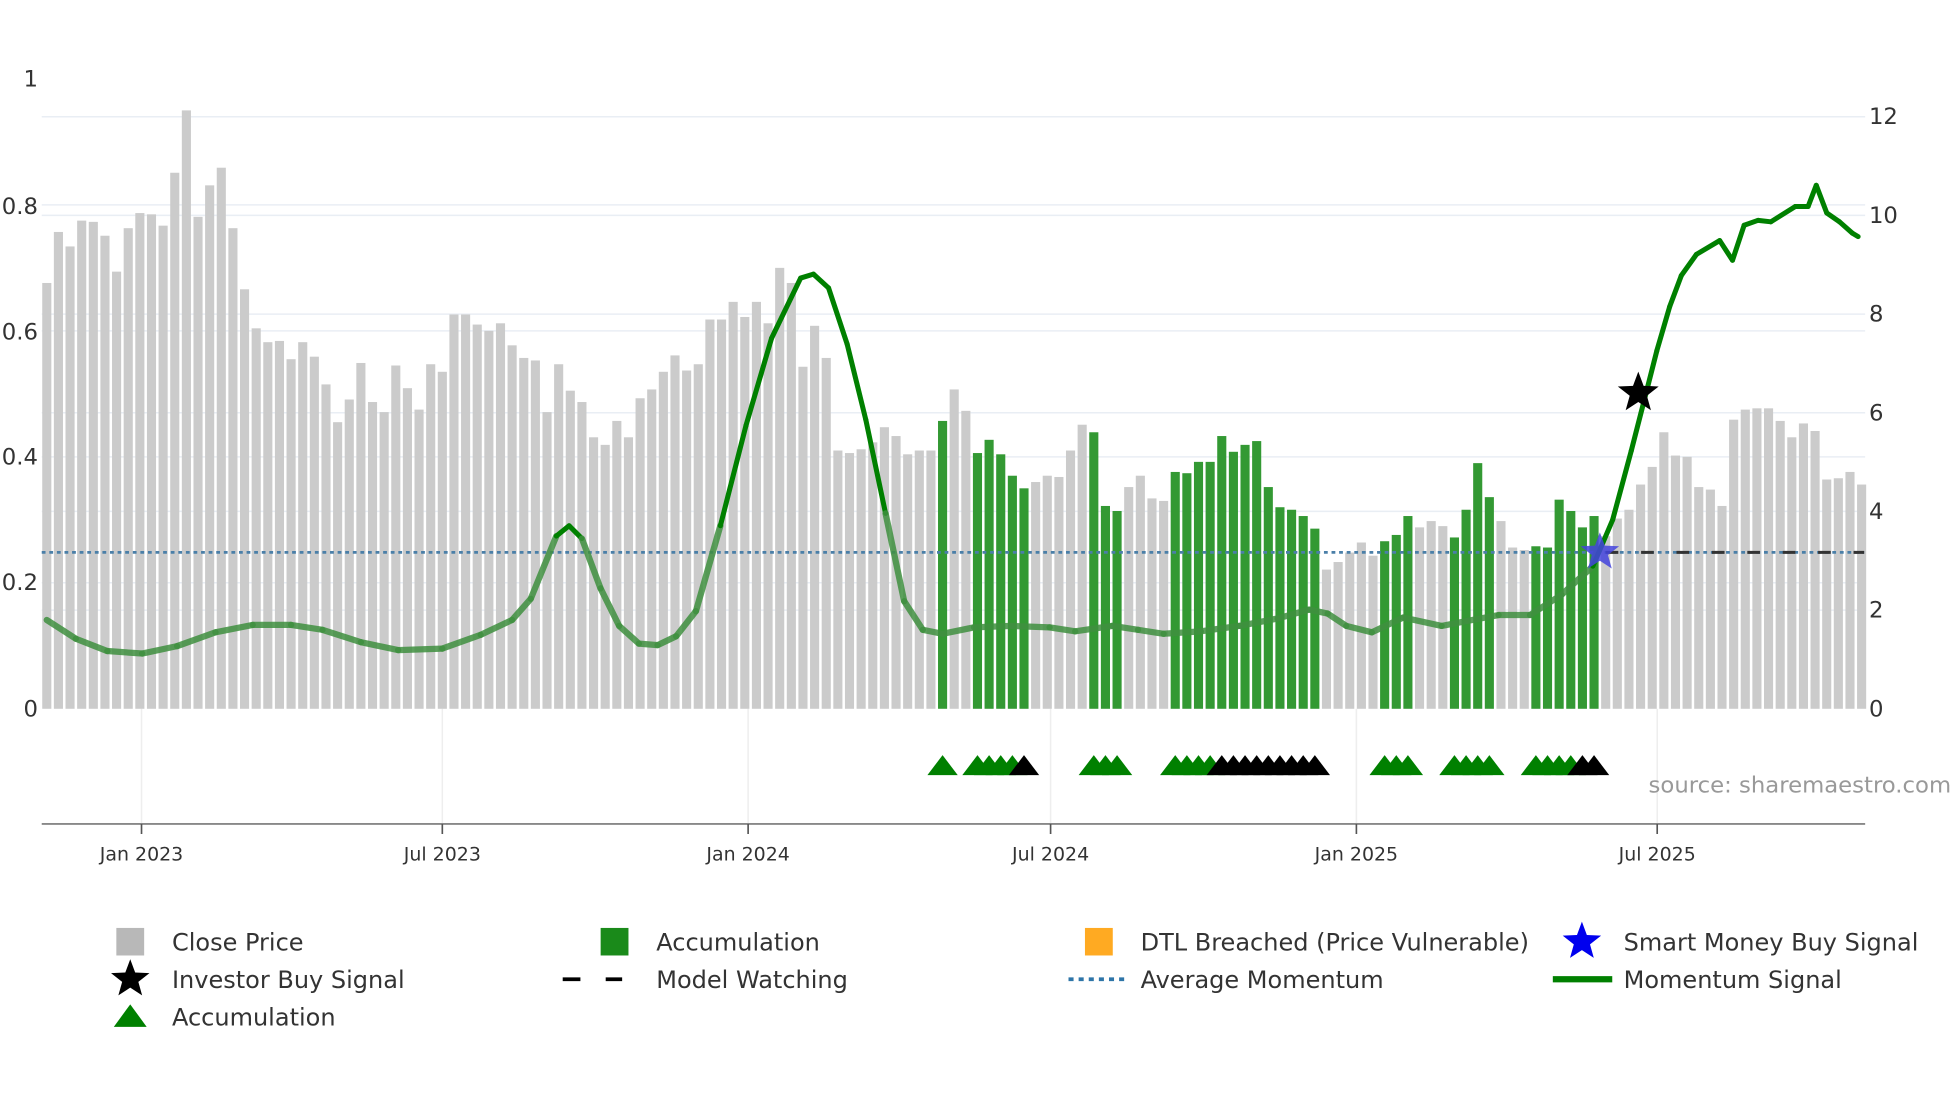  What do you see at coordinates (1876, 709) in the screenshot?
I see `right-axis-tick-label: 0` at bounding box center [1876, 709].